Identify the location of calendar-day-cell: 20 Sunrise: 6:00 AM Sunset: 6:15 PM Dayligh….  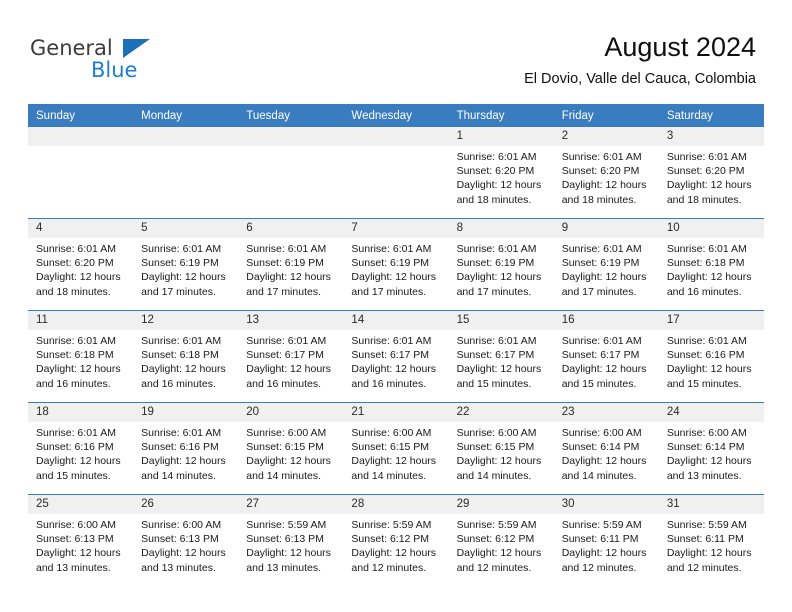
(291, 448).